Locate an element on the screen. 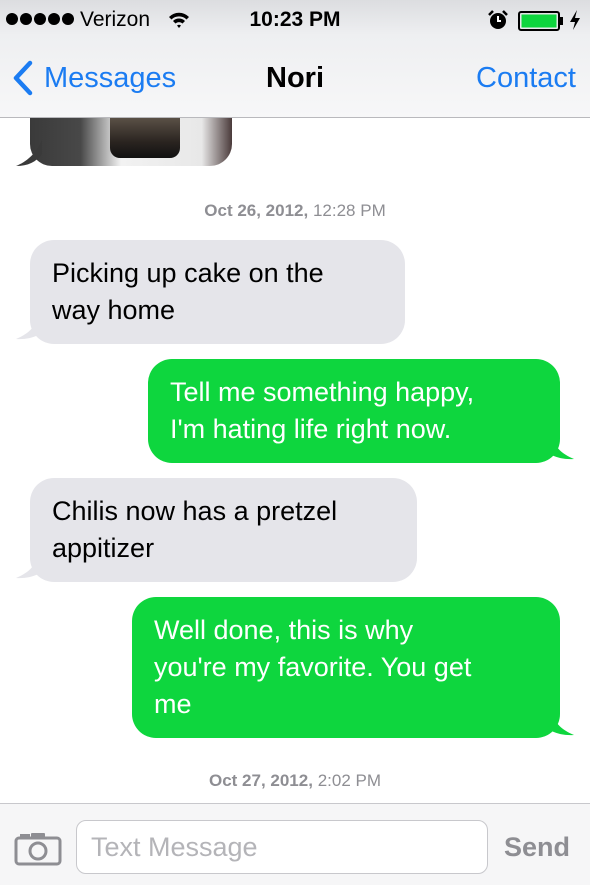  message-text-field is located at coordinates (282, 847).